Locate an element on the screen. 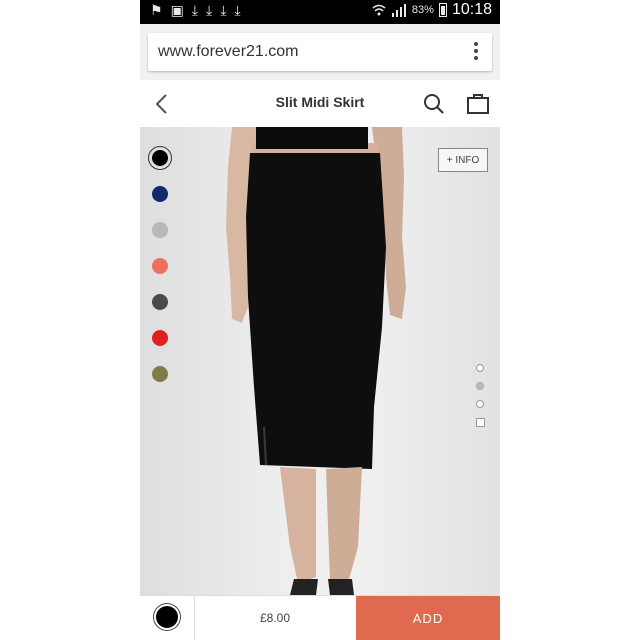 The width and height of the screenshot is (640, 640). color-swatch-olive is located at coordinates (160, 374).